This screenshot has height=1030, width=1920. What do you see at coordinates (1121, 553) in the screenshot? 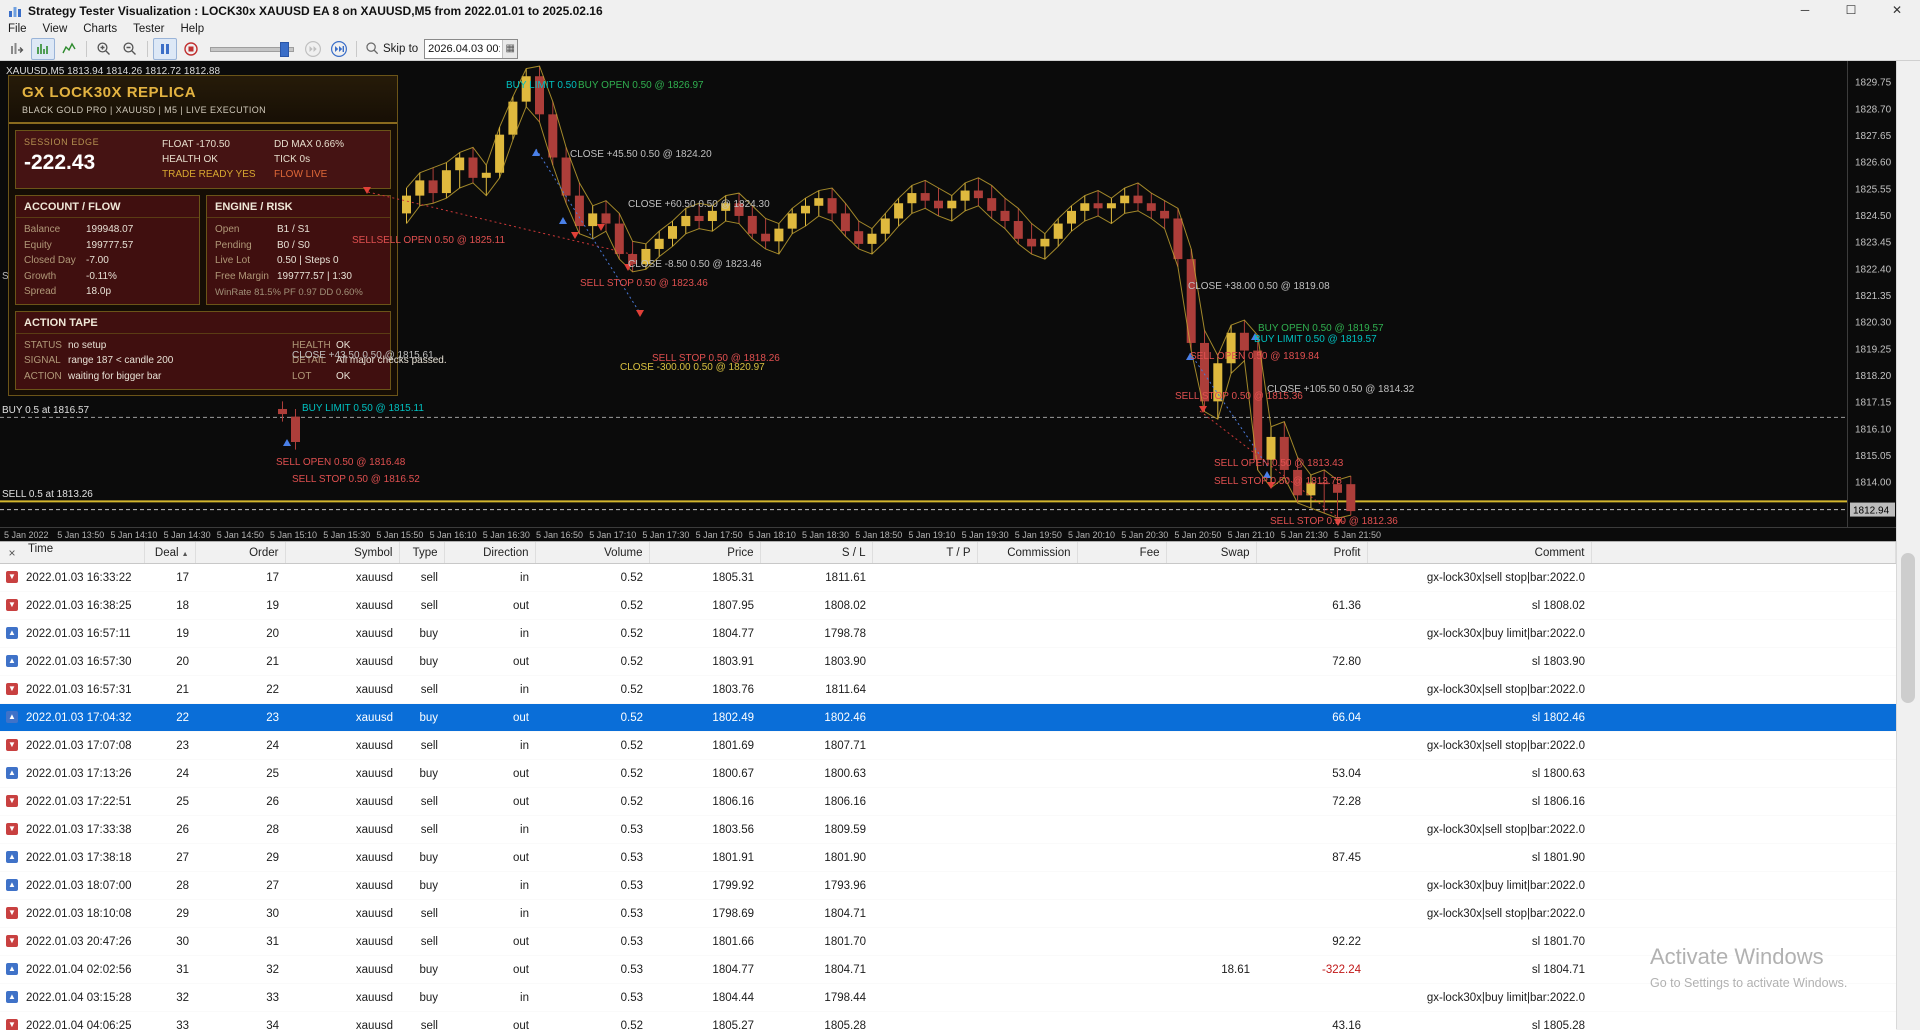
I see `column-header-fee: Fee` at bounding box center [1121, 553].